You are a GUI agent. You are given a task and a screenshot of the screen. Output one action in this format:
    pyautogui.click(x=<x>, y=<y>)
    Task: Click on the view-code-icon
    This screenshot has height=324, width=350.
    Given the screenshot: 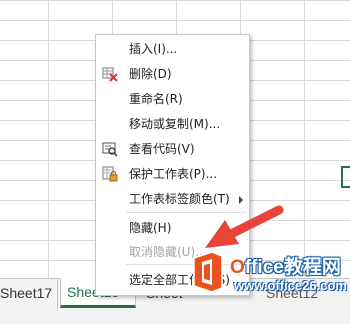 What is the action you would take?
    pyautogui.click(x=110, y=149)
    